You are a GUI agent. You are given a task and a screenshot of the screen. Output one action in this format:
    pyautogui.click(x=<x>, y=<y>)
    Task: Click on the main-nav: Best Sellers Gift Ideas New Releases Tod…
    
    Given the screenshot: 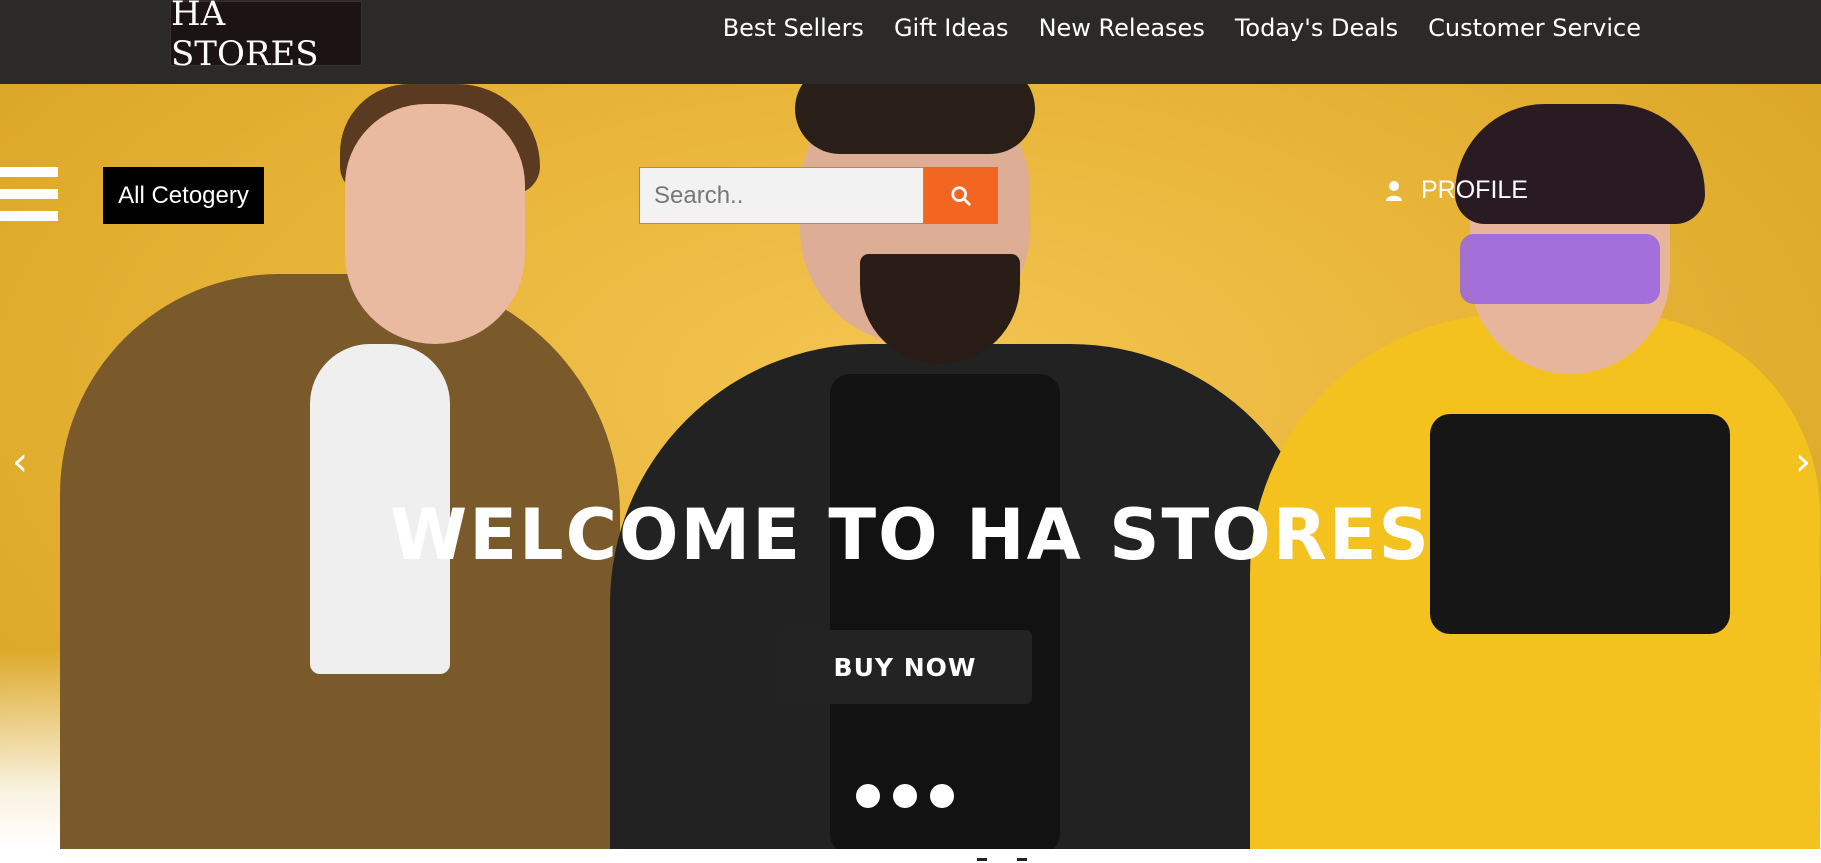 What is the action you would take?
    pyautogui.click(x=1182, y=28)
    